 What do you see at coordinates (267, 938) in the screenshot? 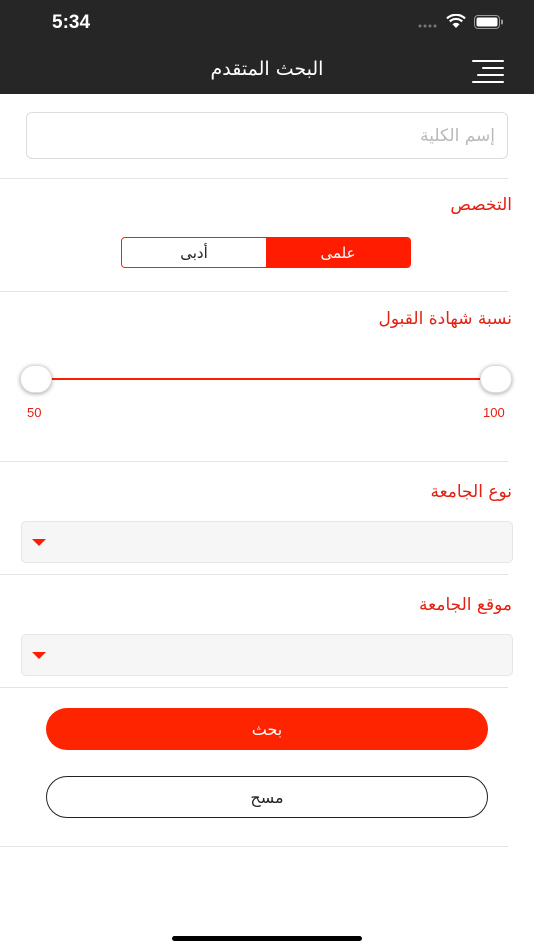
I see `home-indicator` at bounding box center [267, 938].